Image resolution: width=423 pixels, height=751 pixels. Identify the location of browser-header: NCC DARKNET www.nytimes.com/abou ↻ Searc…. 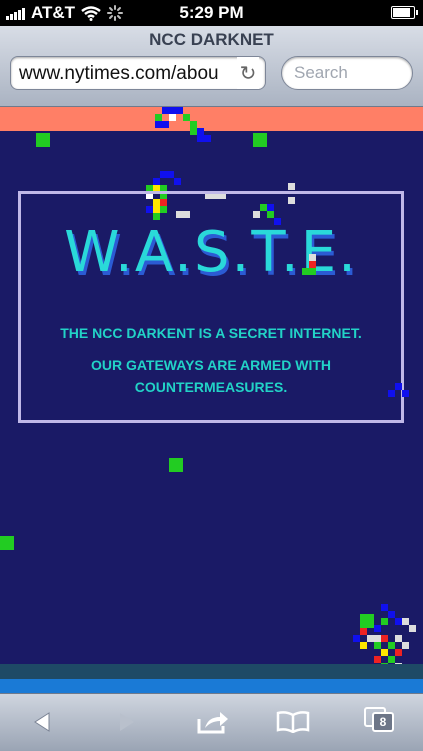
(211, 66).